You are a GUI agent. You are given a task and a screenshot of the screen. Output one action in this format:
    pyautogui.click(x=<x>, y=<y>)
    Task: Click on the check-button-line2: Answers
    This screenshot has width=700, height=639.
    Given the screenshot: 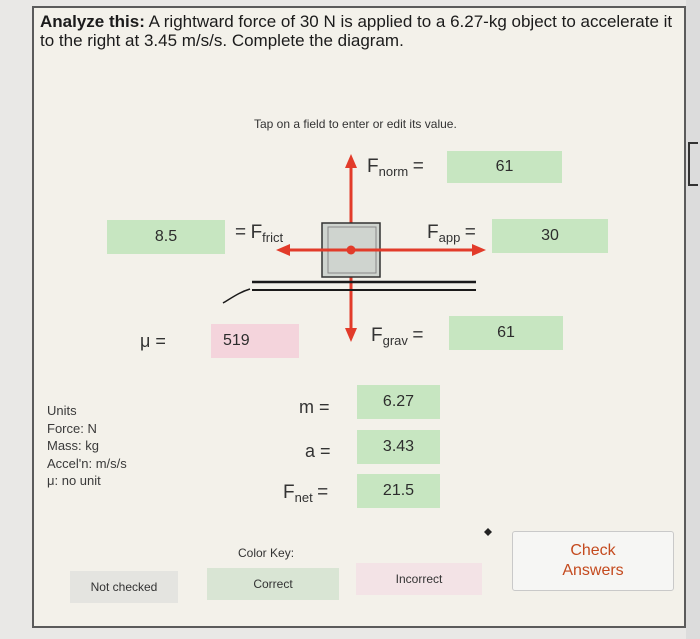 What is the action you would take?
    pyautogui.click(x=593, y=570)
    